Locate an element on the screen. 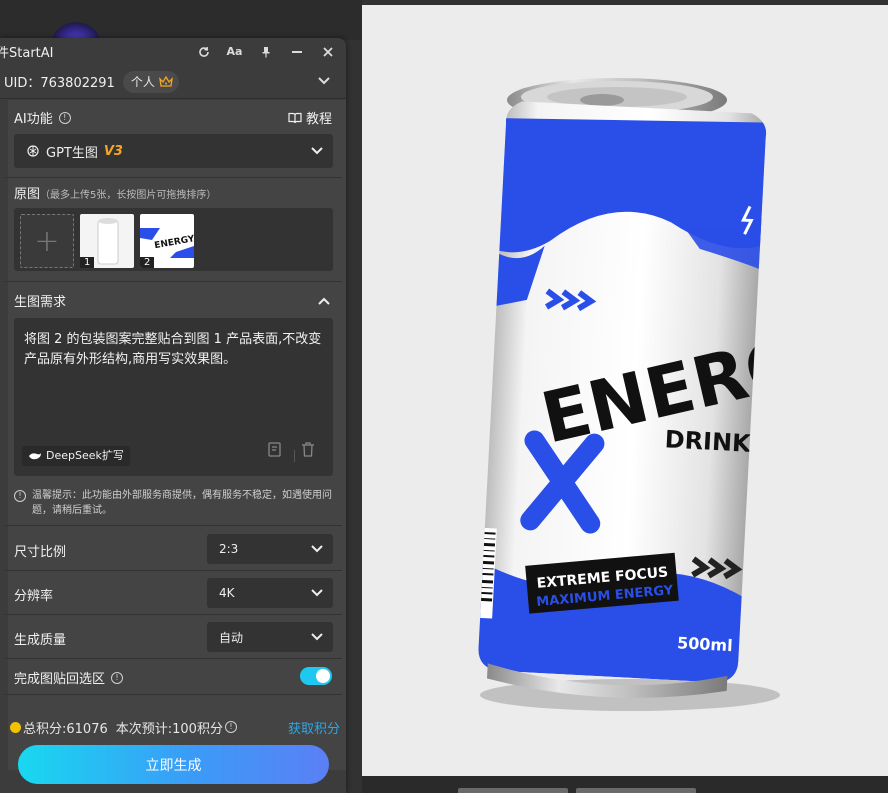 The height and width of the screenshot is (793, 888). thumbnail-2: ENERGY 2 is located at coordinates (167, 241).